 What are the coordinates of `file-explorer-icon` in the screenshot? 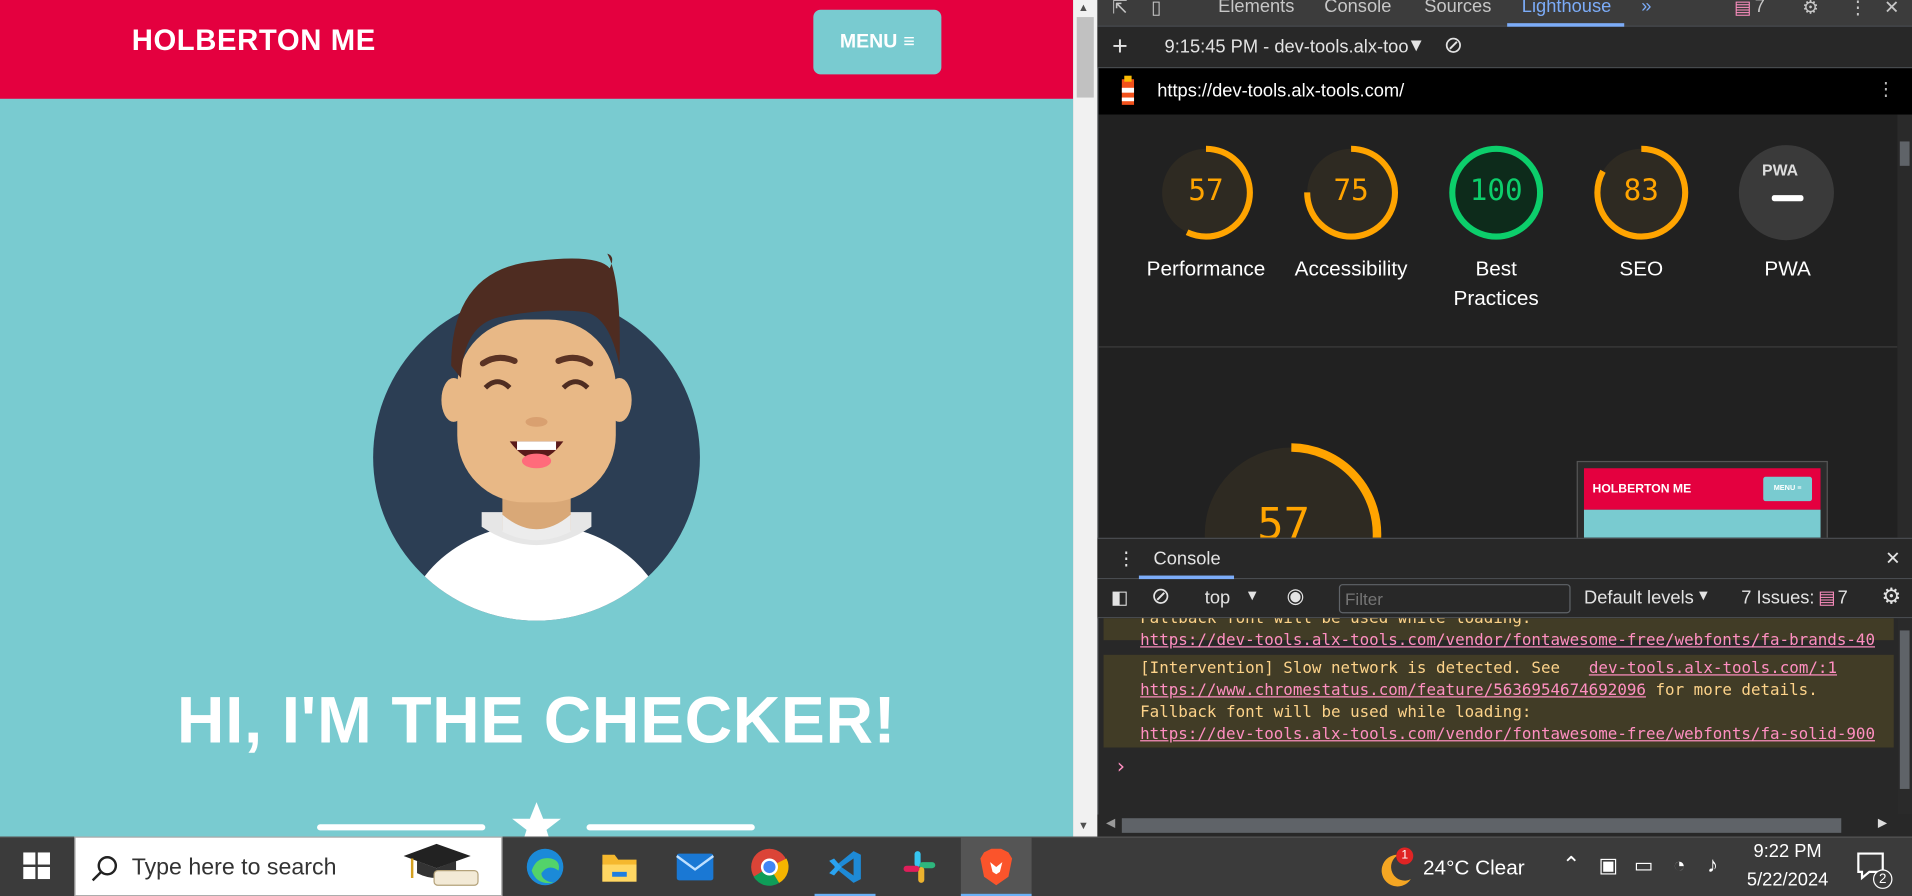 It's located at (619, 867).